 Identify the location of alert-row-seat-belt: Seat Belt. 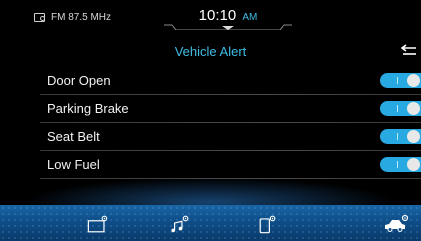
(210, 137).